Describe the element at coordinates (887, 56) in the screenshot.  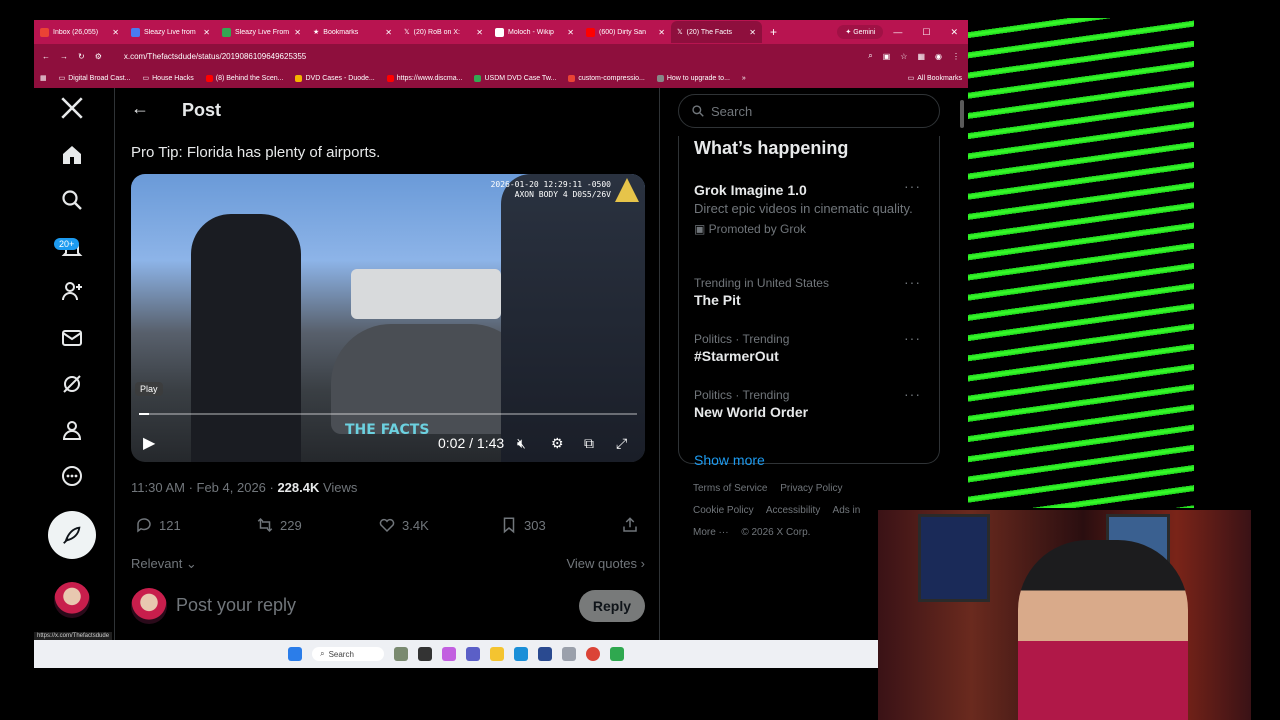
I see `cast-icon: ▣` at that location.